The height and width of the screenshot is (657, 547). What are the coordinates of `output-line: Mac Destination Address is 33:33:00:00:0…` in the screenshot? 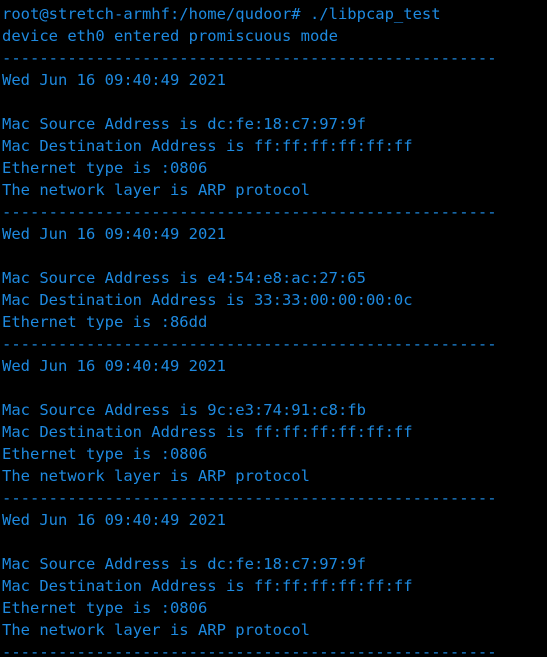 It's located at (207, 300).